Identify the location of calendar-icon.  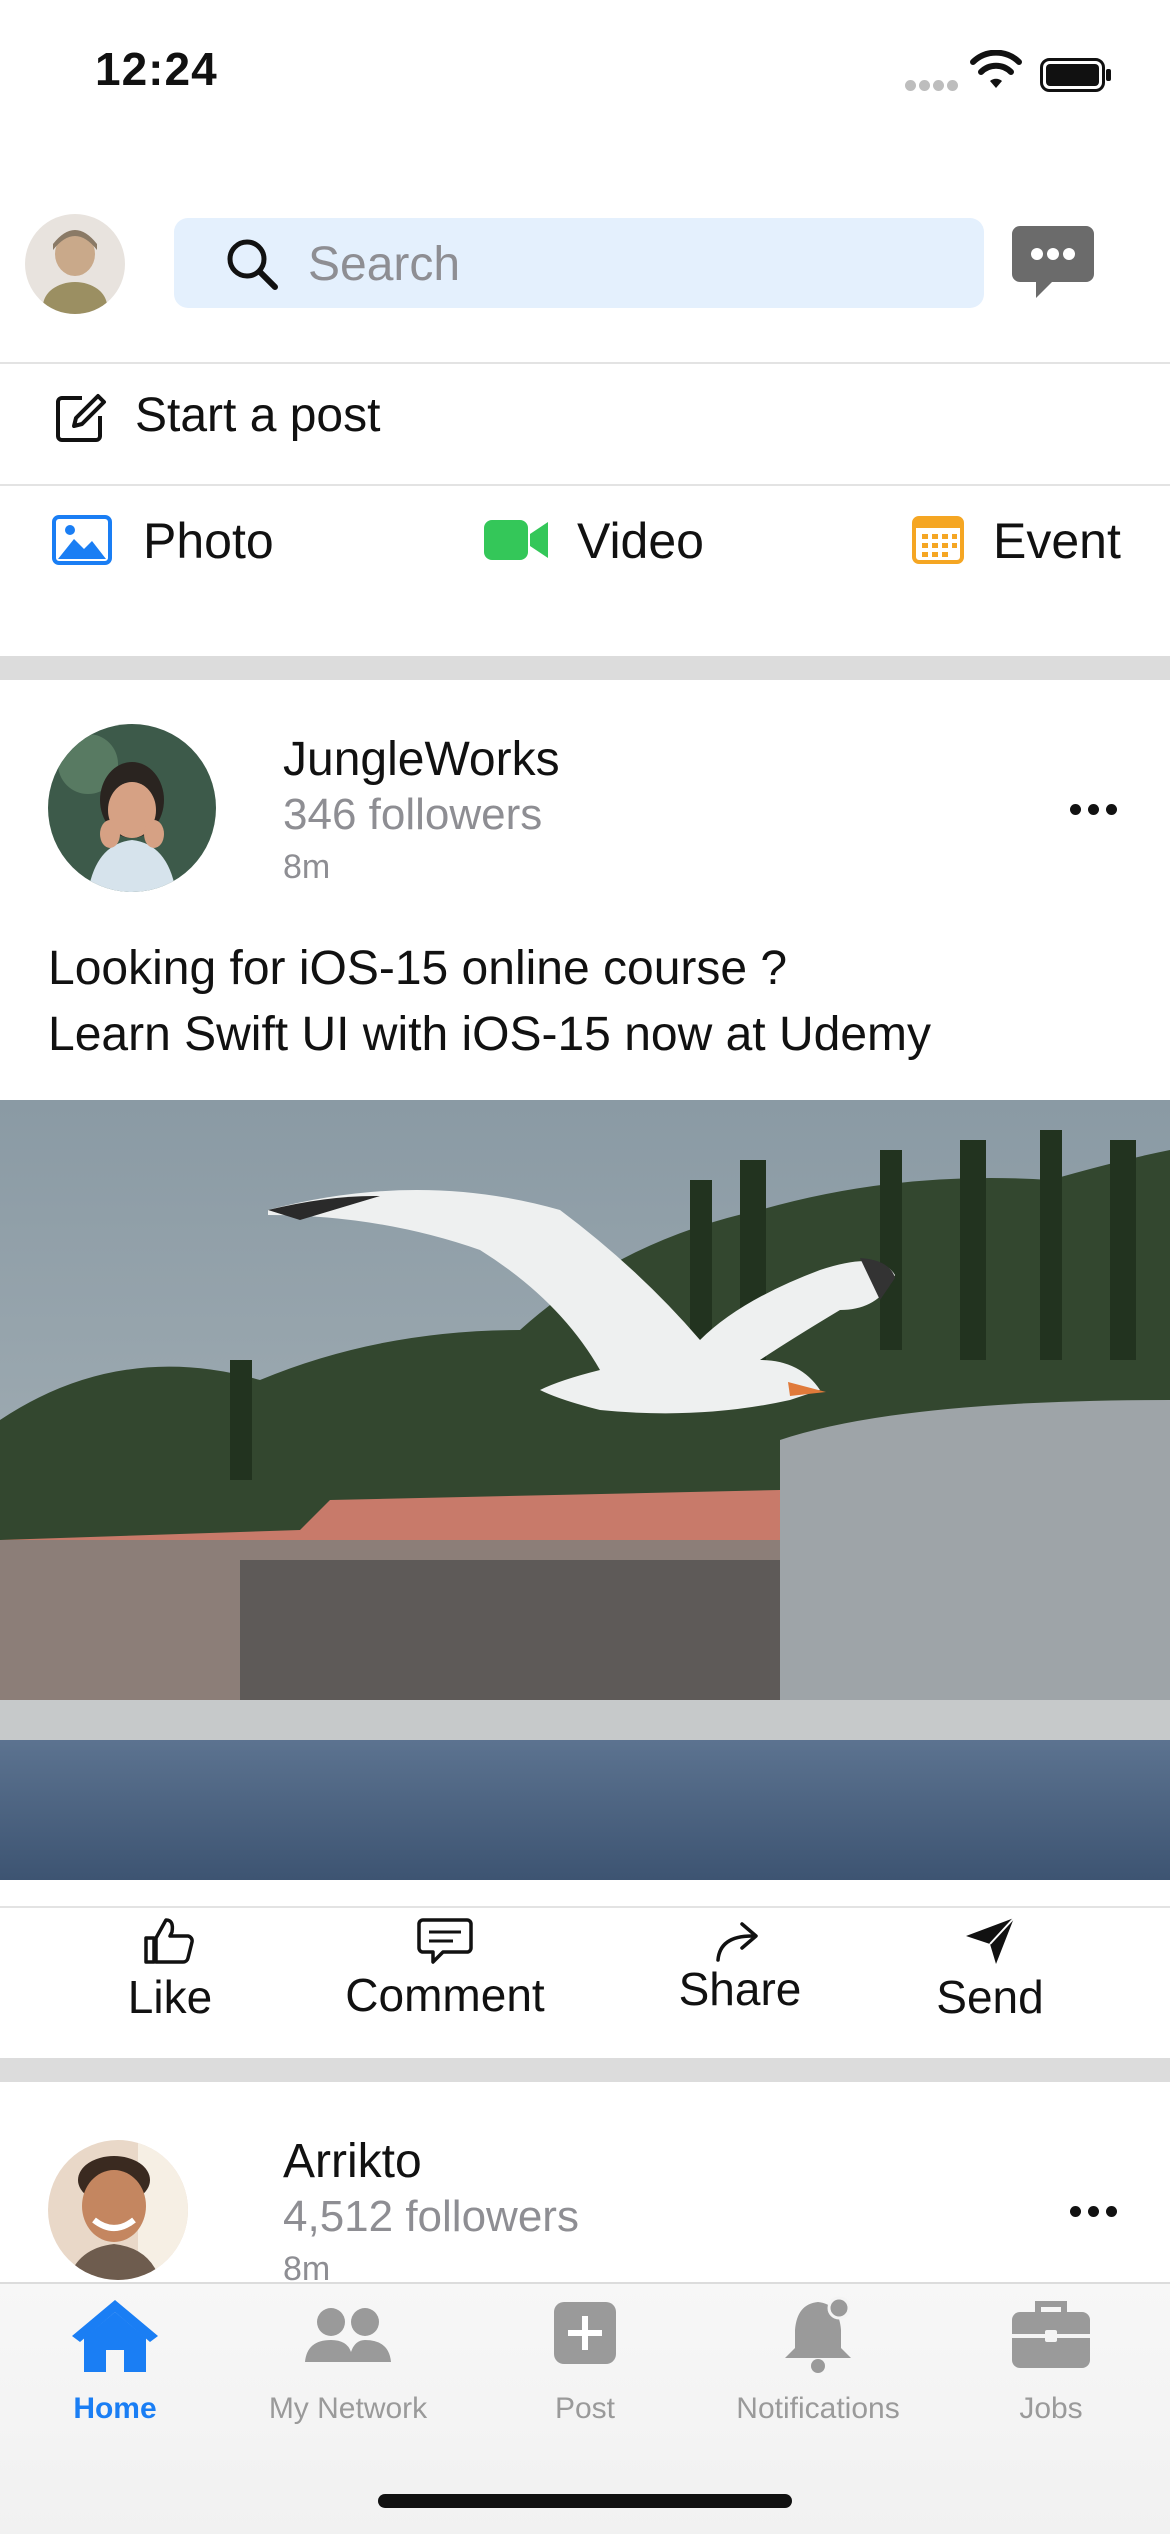
(938, 539).